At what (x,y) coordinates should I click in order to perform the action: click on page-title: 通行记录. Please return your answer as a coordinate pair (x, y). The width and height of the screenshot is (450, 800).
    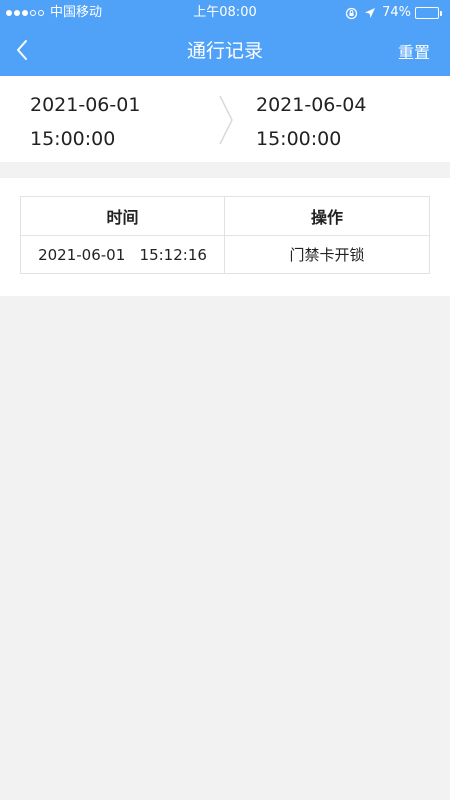
    Looking at the image, I should click on (224, 51).